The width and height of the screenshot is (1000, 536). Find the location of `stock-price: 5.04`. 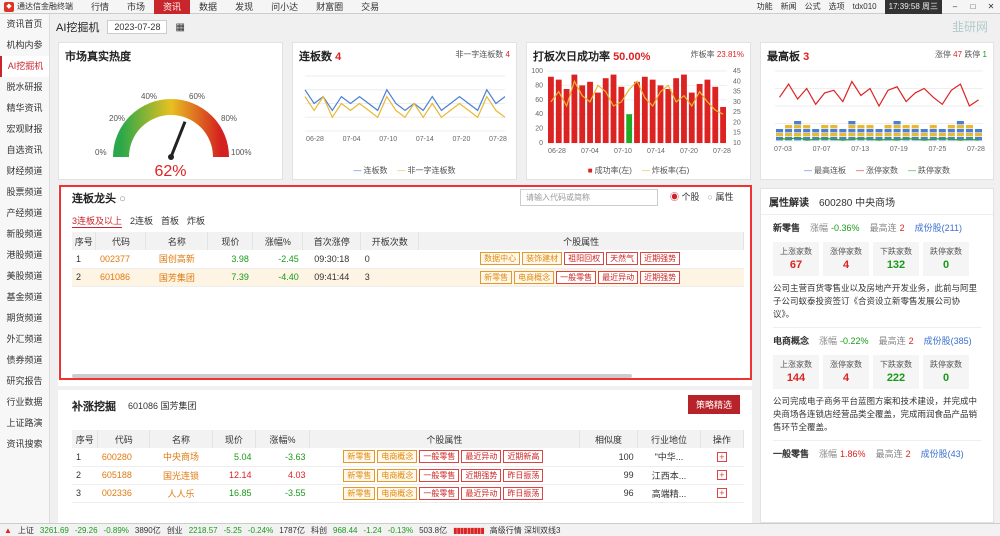

stock-price: 5.04 is located at coordinates (234, 457).